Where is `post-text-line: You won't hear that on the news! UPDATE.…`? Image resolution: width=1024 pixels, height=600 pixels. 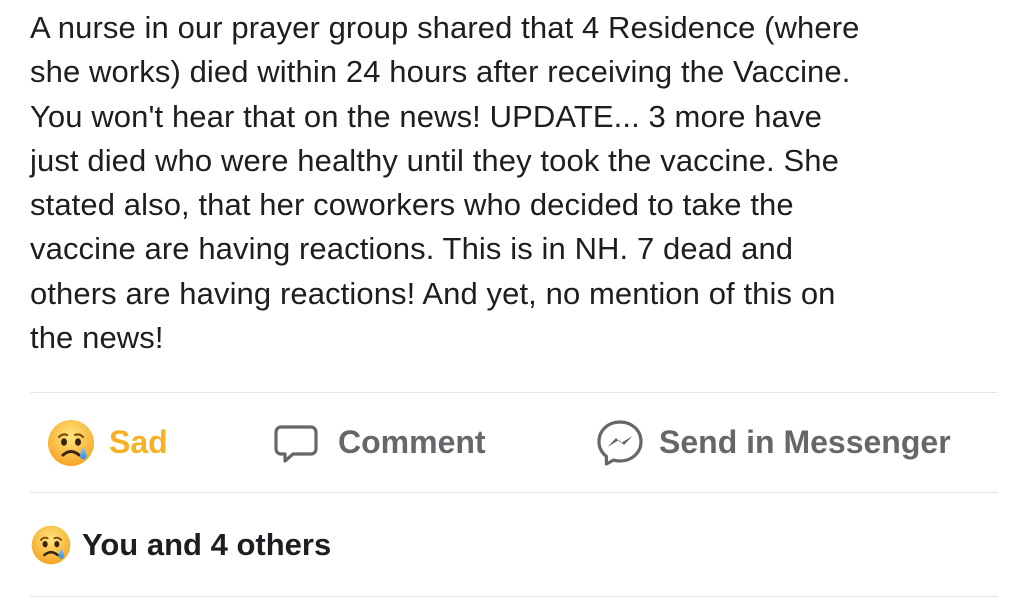
post-text-line: You won't hear that on the news! UPDATE.… is located at coordinates (426, 116).